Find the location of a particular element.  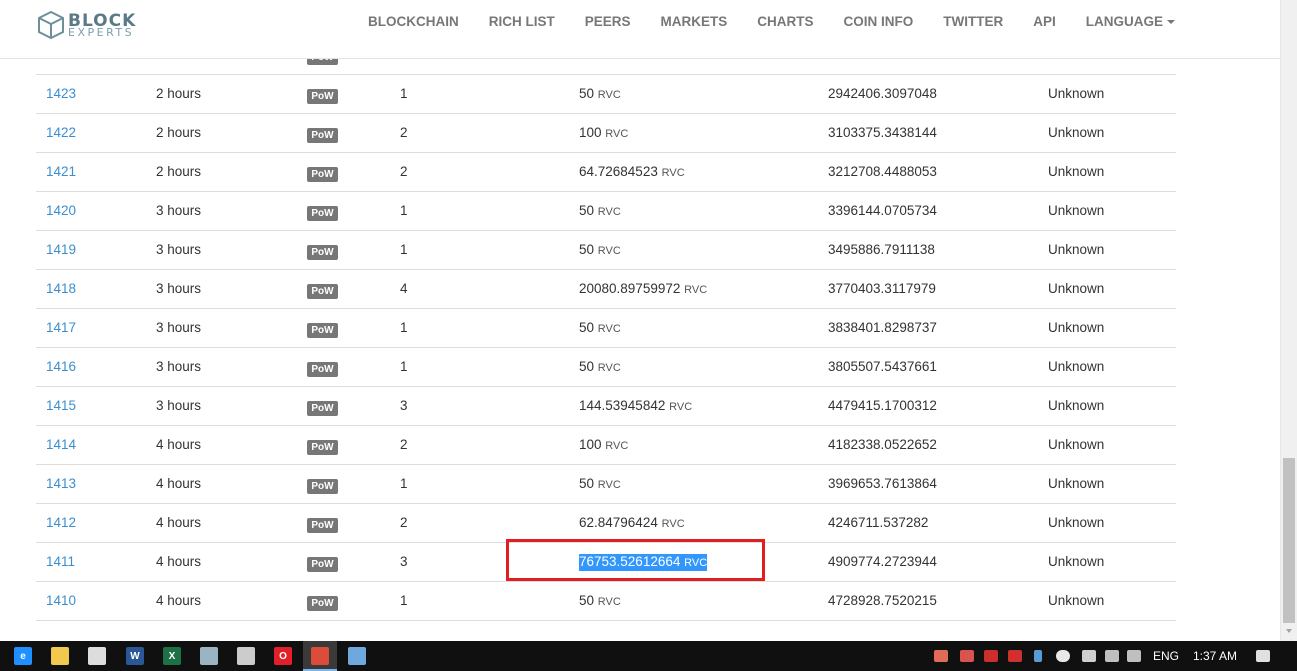

block-height-link: 1418 is located at coordinates (61, 289).